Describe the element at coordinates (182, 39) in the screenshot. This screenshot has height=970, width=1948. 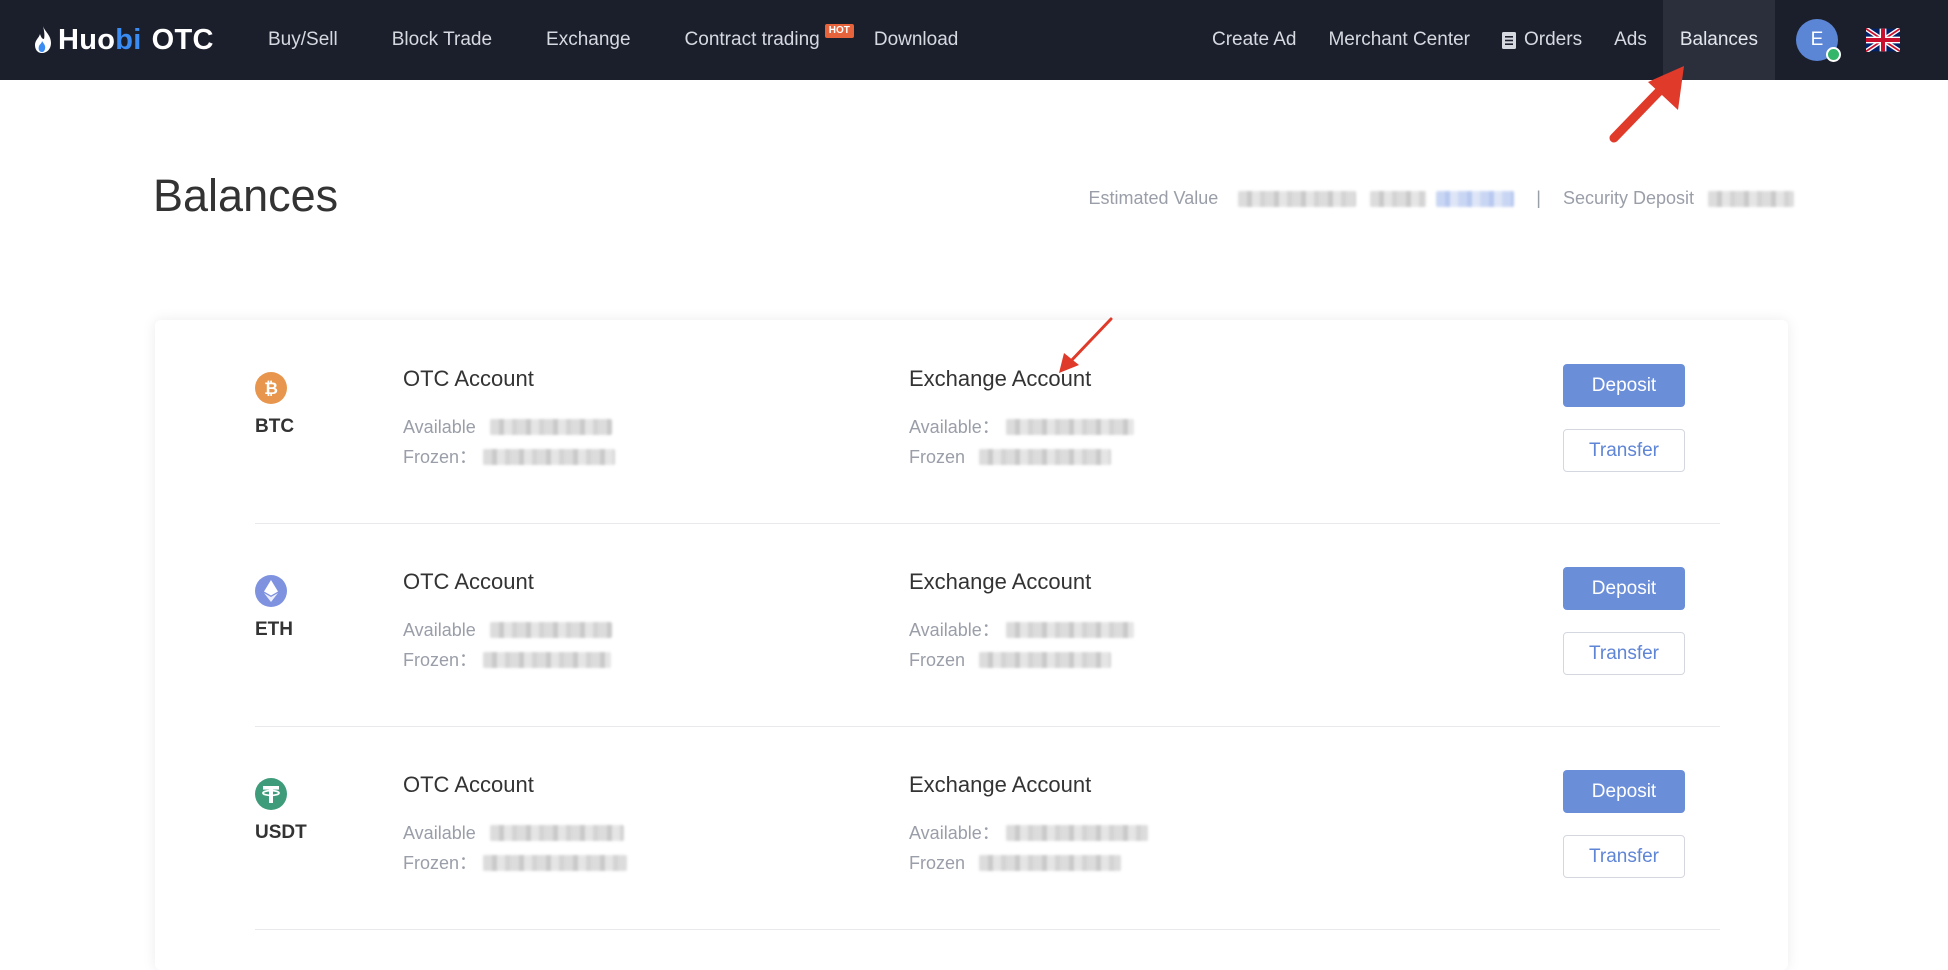
I see `brand-suffix: OTC` at that location.